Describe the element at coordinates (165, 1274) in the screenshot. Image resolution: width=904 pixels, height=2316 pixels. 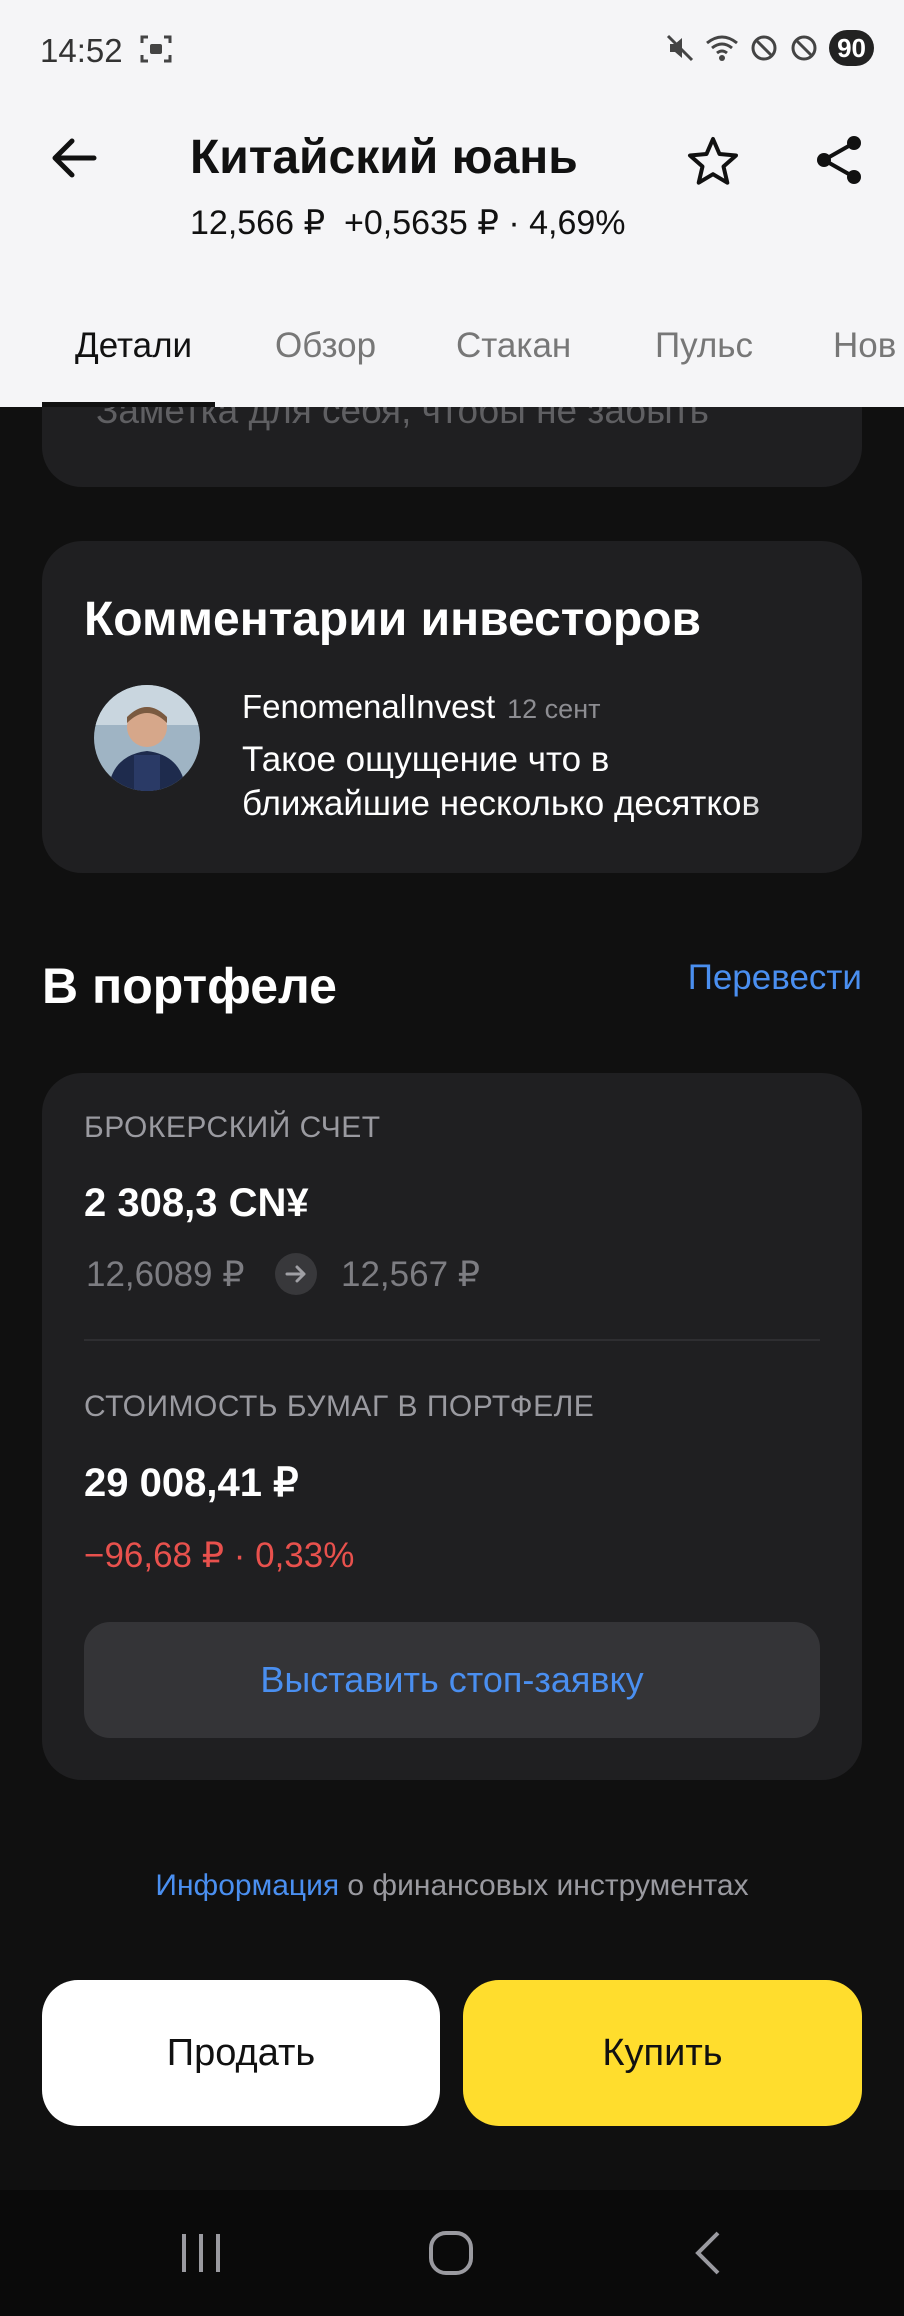
I see `average-price: 12,6089 ₽` at that location.